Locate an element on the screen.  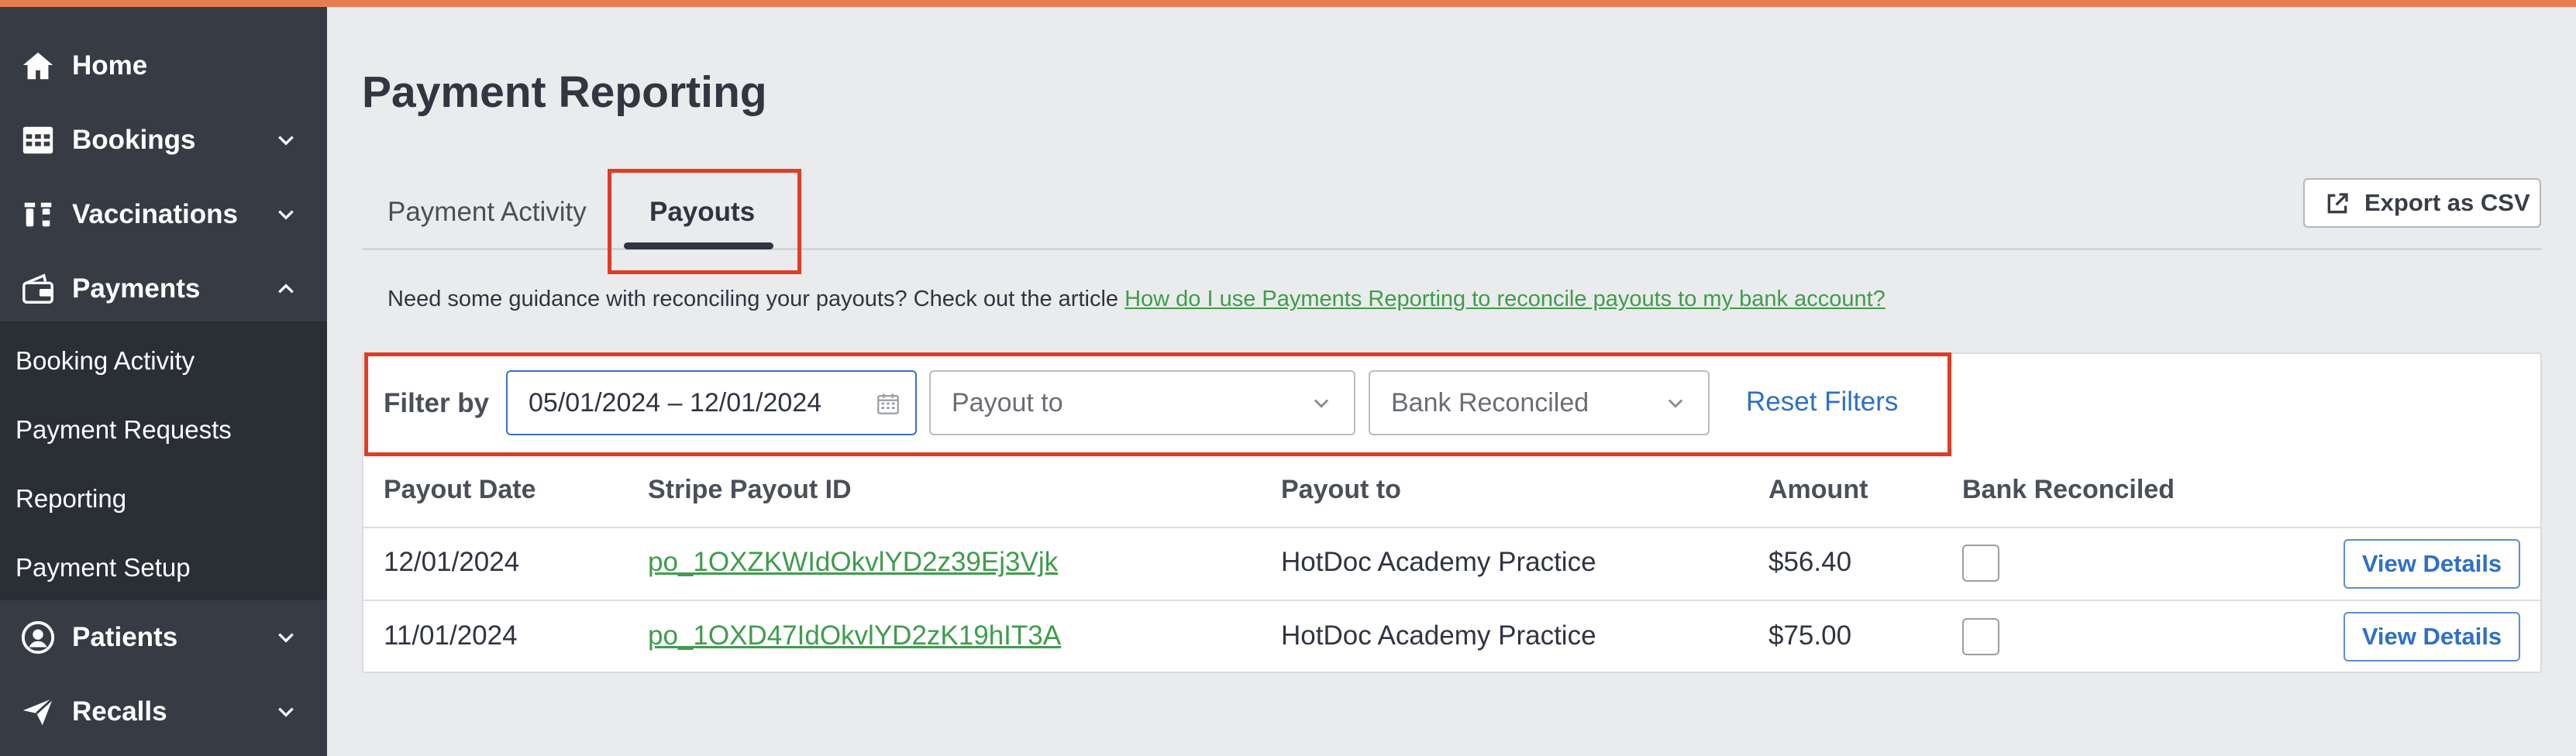
amount-cell: $56.40 is located at coordinates (1810, 562).